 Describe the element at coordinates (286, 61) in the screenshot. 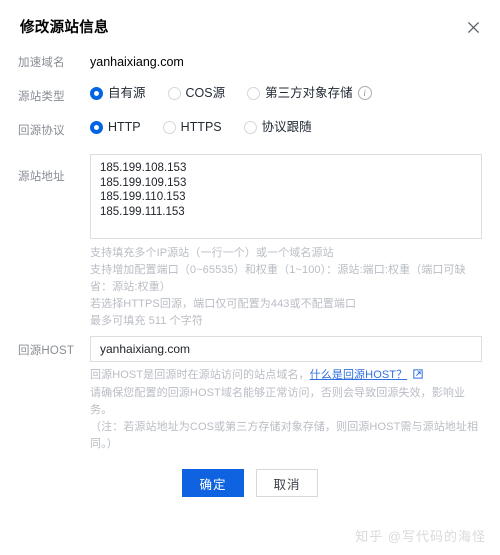

I see `field-domain: yanhaixiang.com` at that location.